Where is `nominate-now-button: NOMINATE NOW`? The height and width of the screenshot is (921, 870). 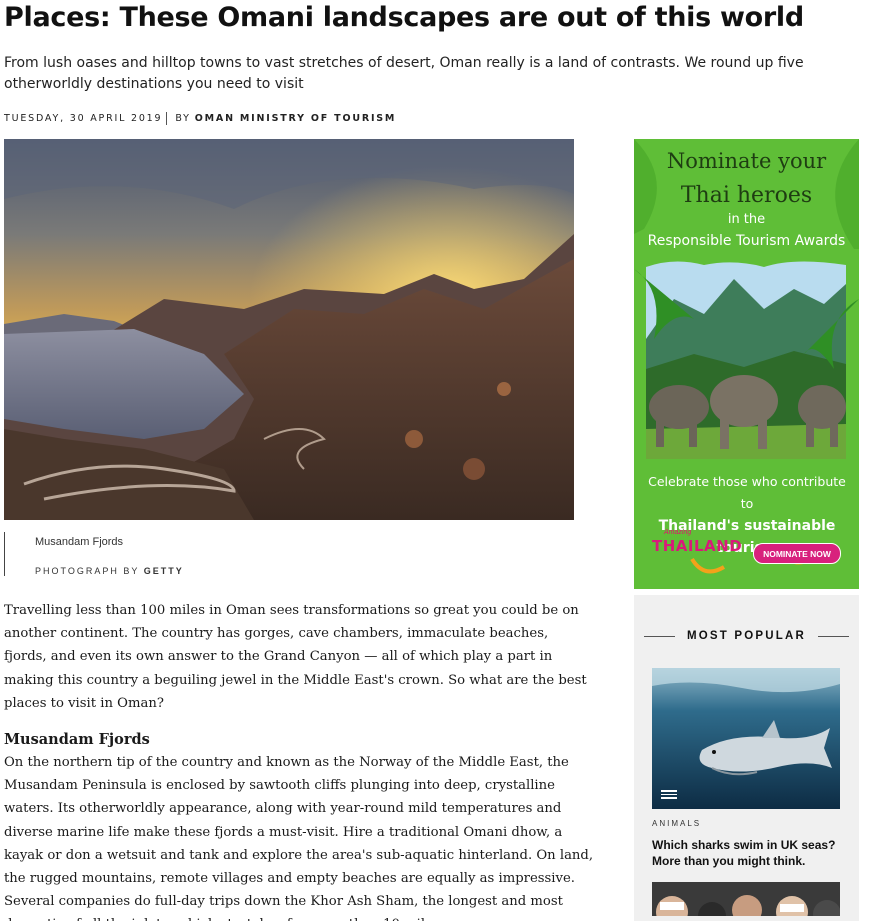 nominate-now-button: NOMINATE NOW is located at coordinates (797, 553).